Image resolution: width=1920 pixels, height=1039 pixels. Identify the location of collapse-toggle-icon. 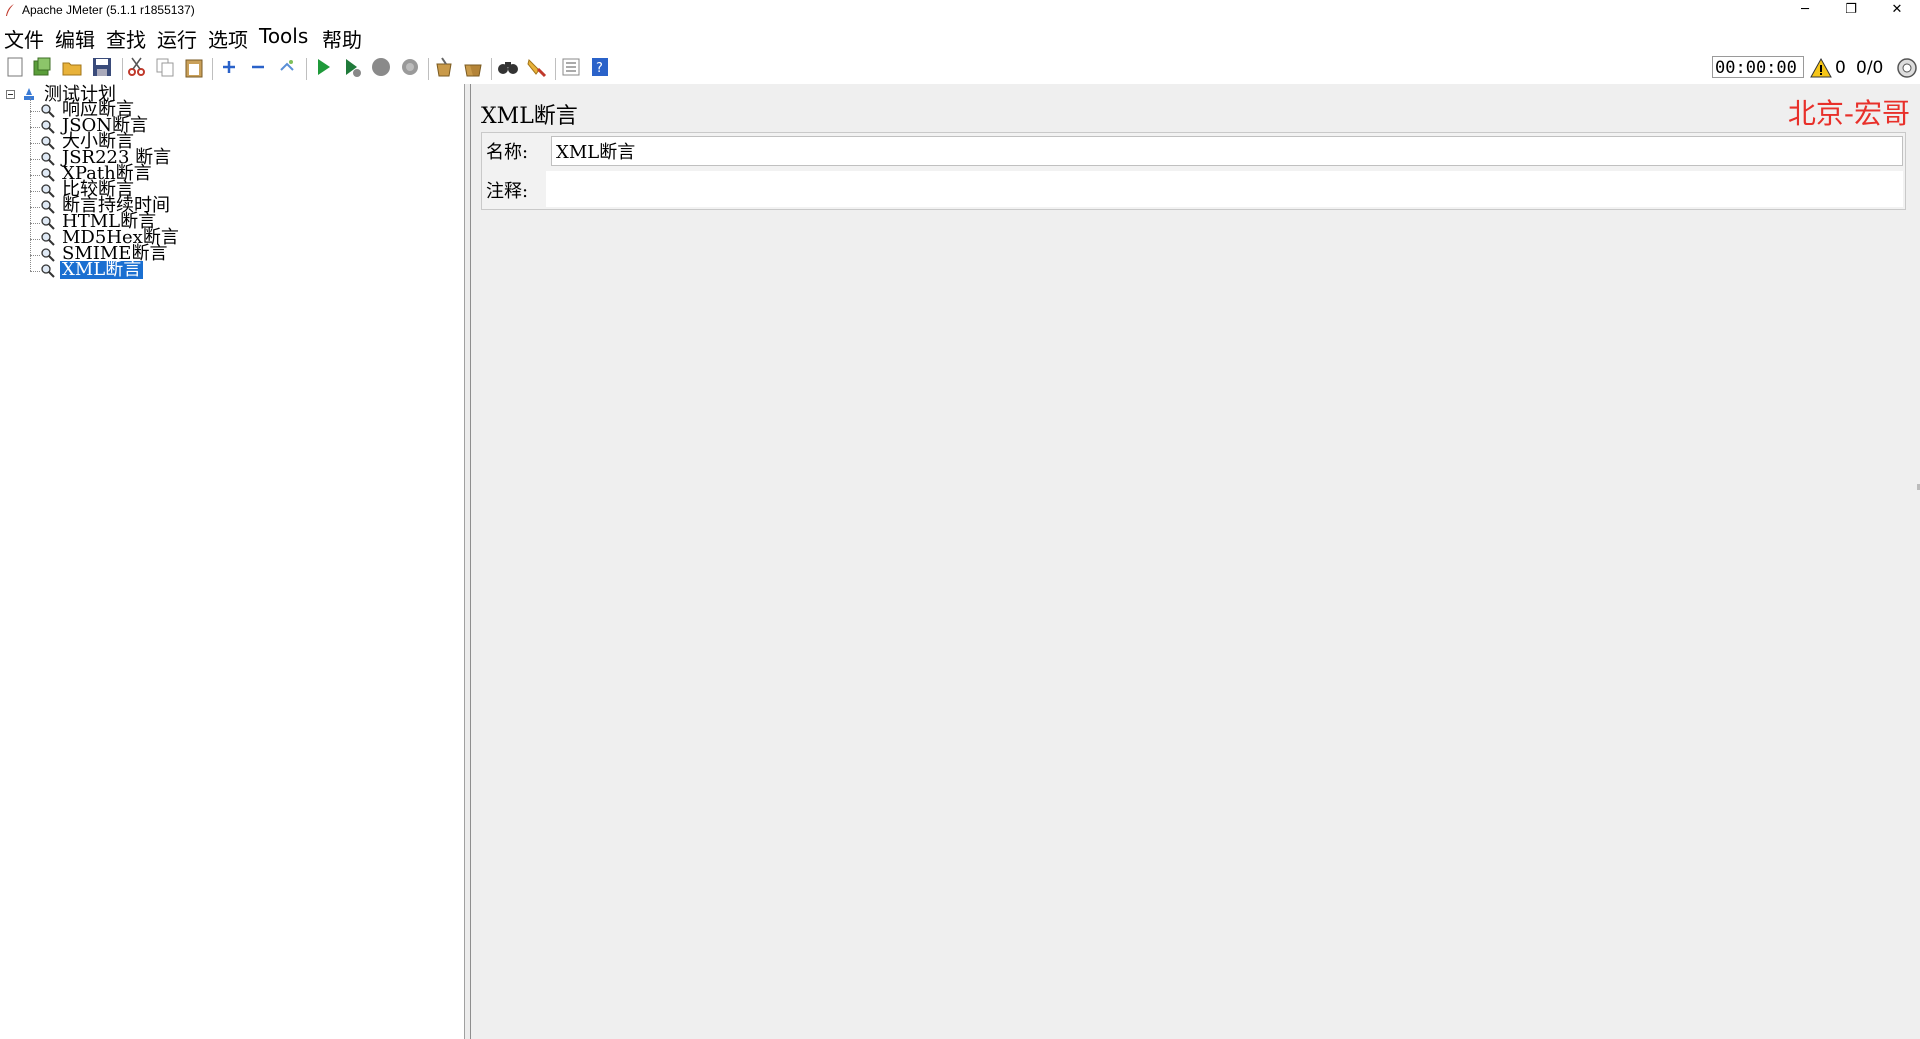
(10, 94).